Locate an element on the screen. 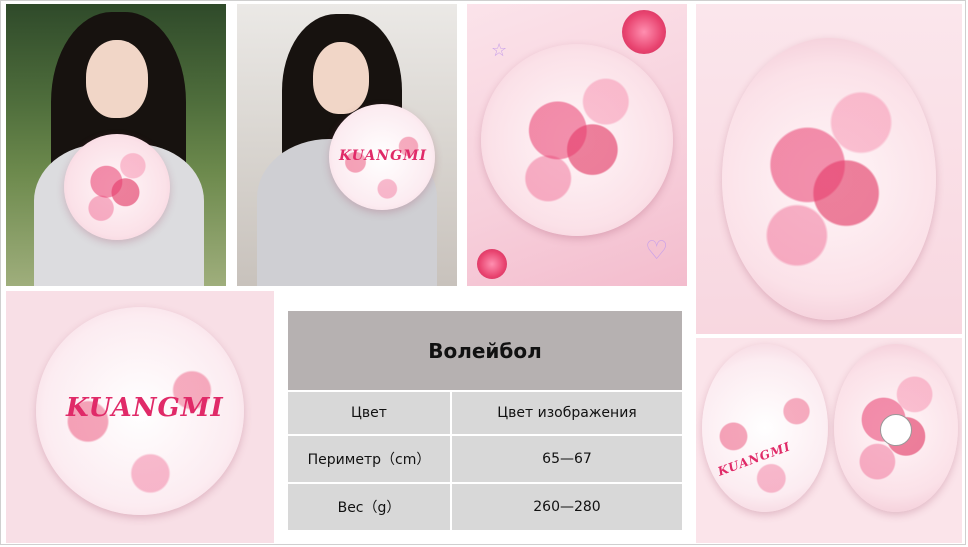 Image resolution: width=968 pixels, height=547 pixels. row-value-perimeter: 65—67 is located at coordinates (566, 458).